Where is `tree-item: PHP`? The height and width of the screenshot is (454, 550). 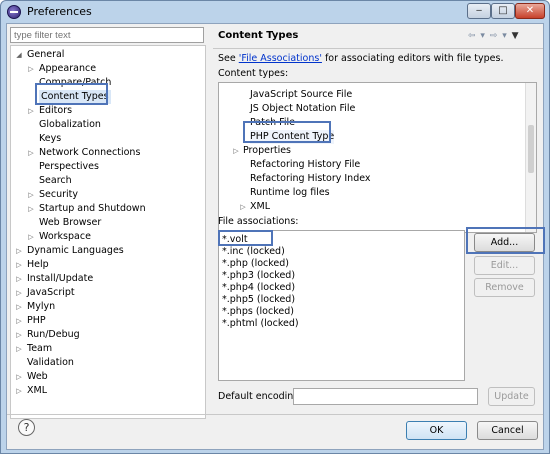 tree-item: PHP is located at coordinates (36, 321).